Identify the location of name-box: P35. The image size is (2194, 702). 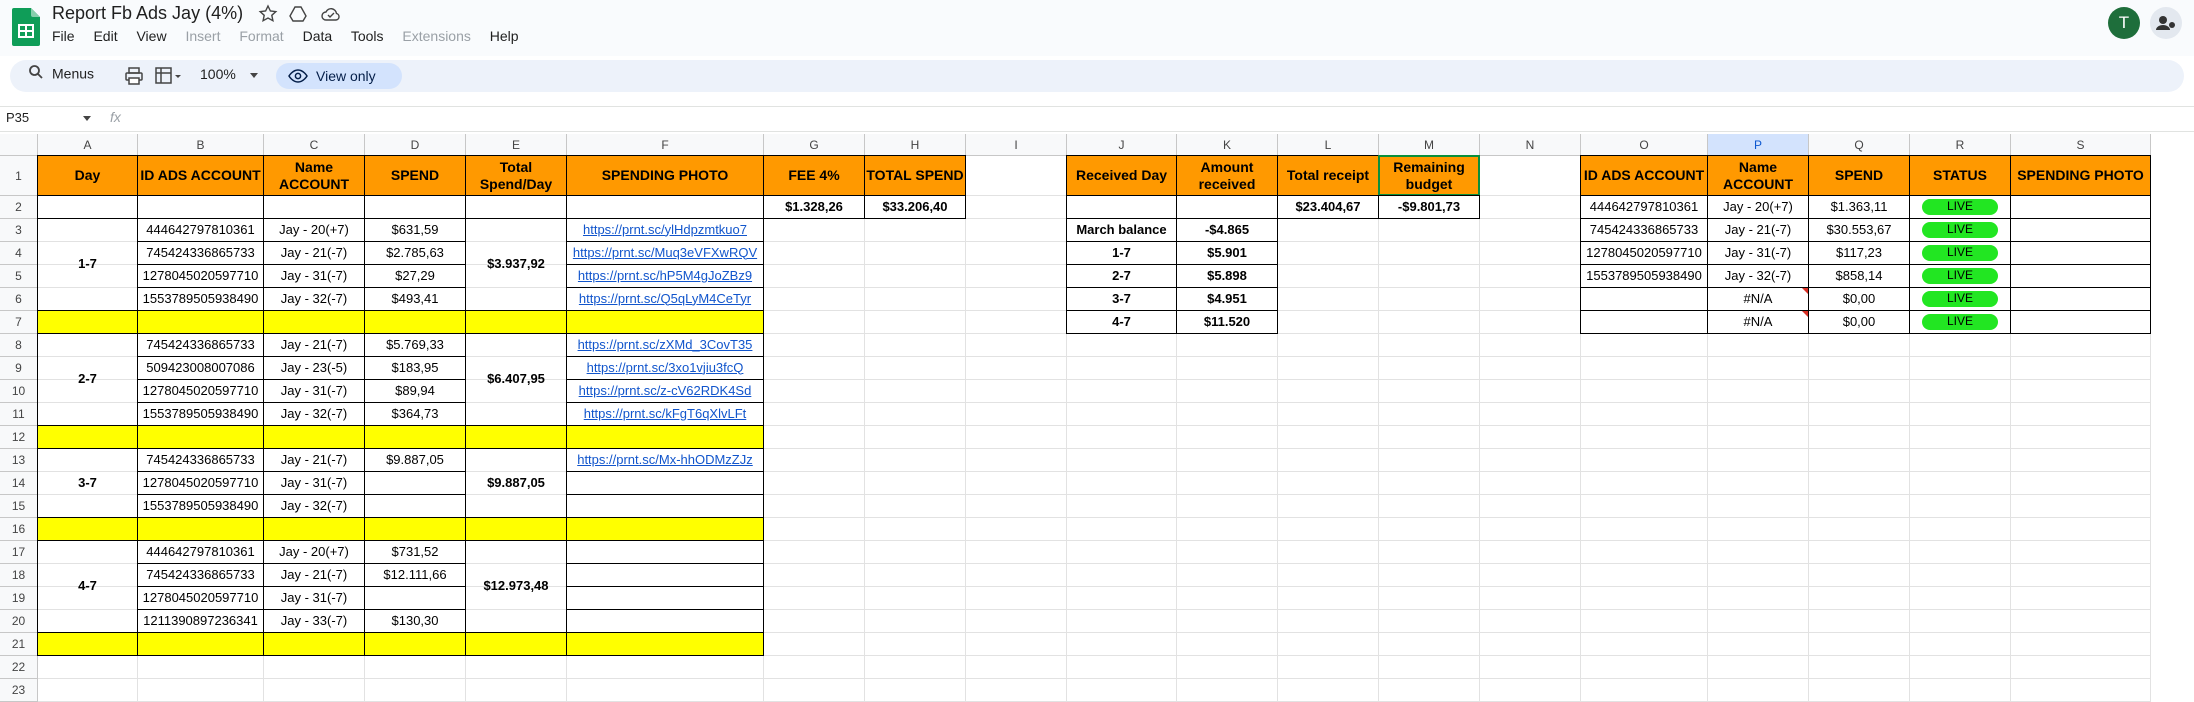
(48, 117).